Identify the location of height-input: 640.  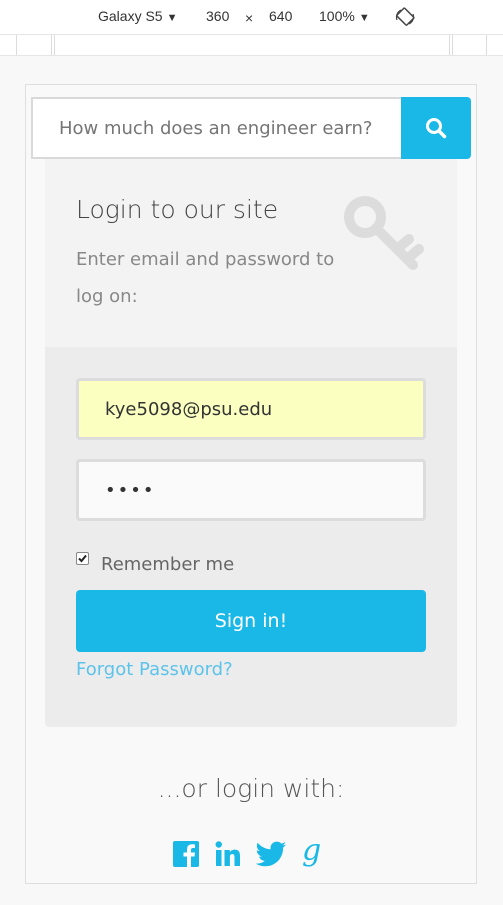
(280, 16).